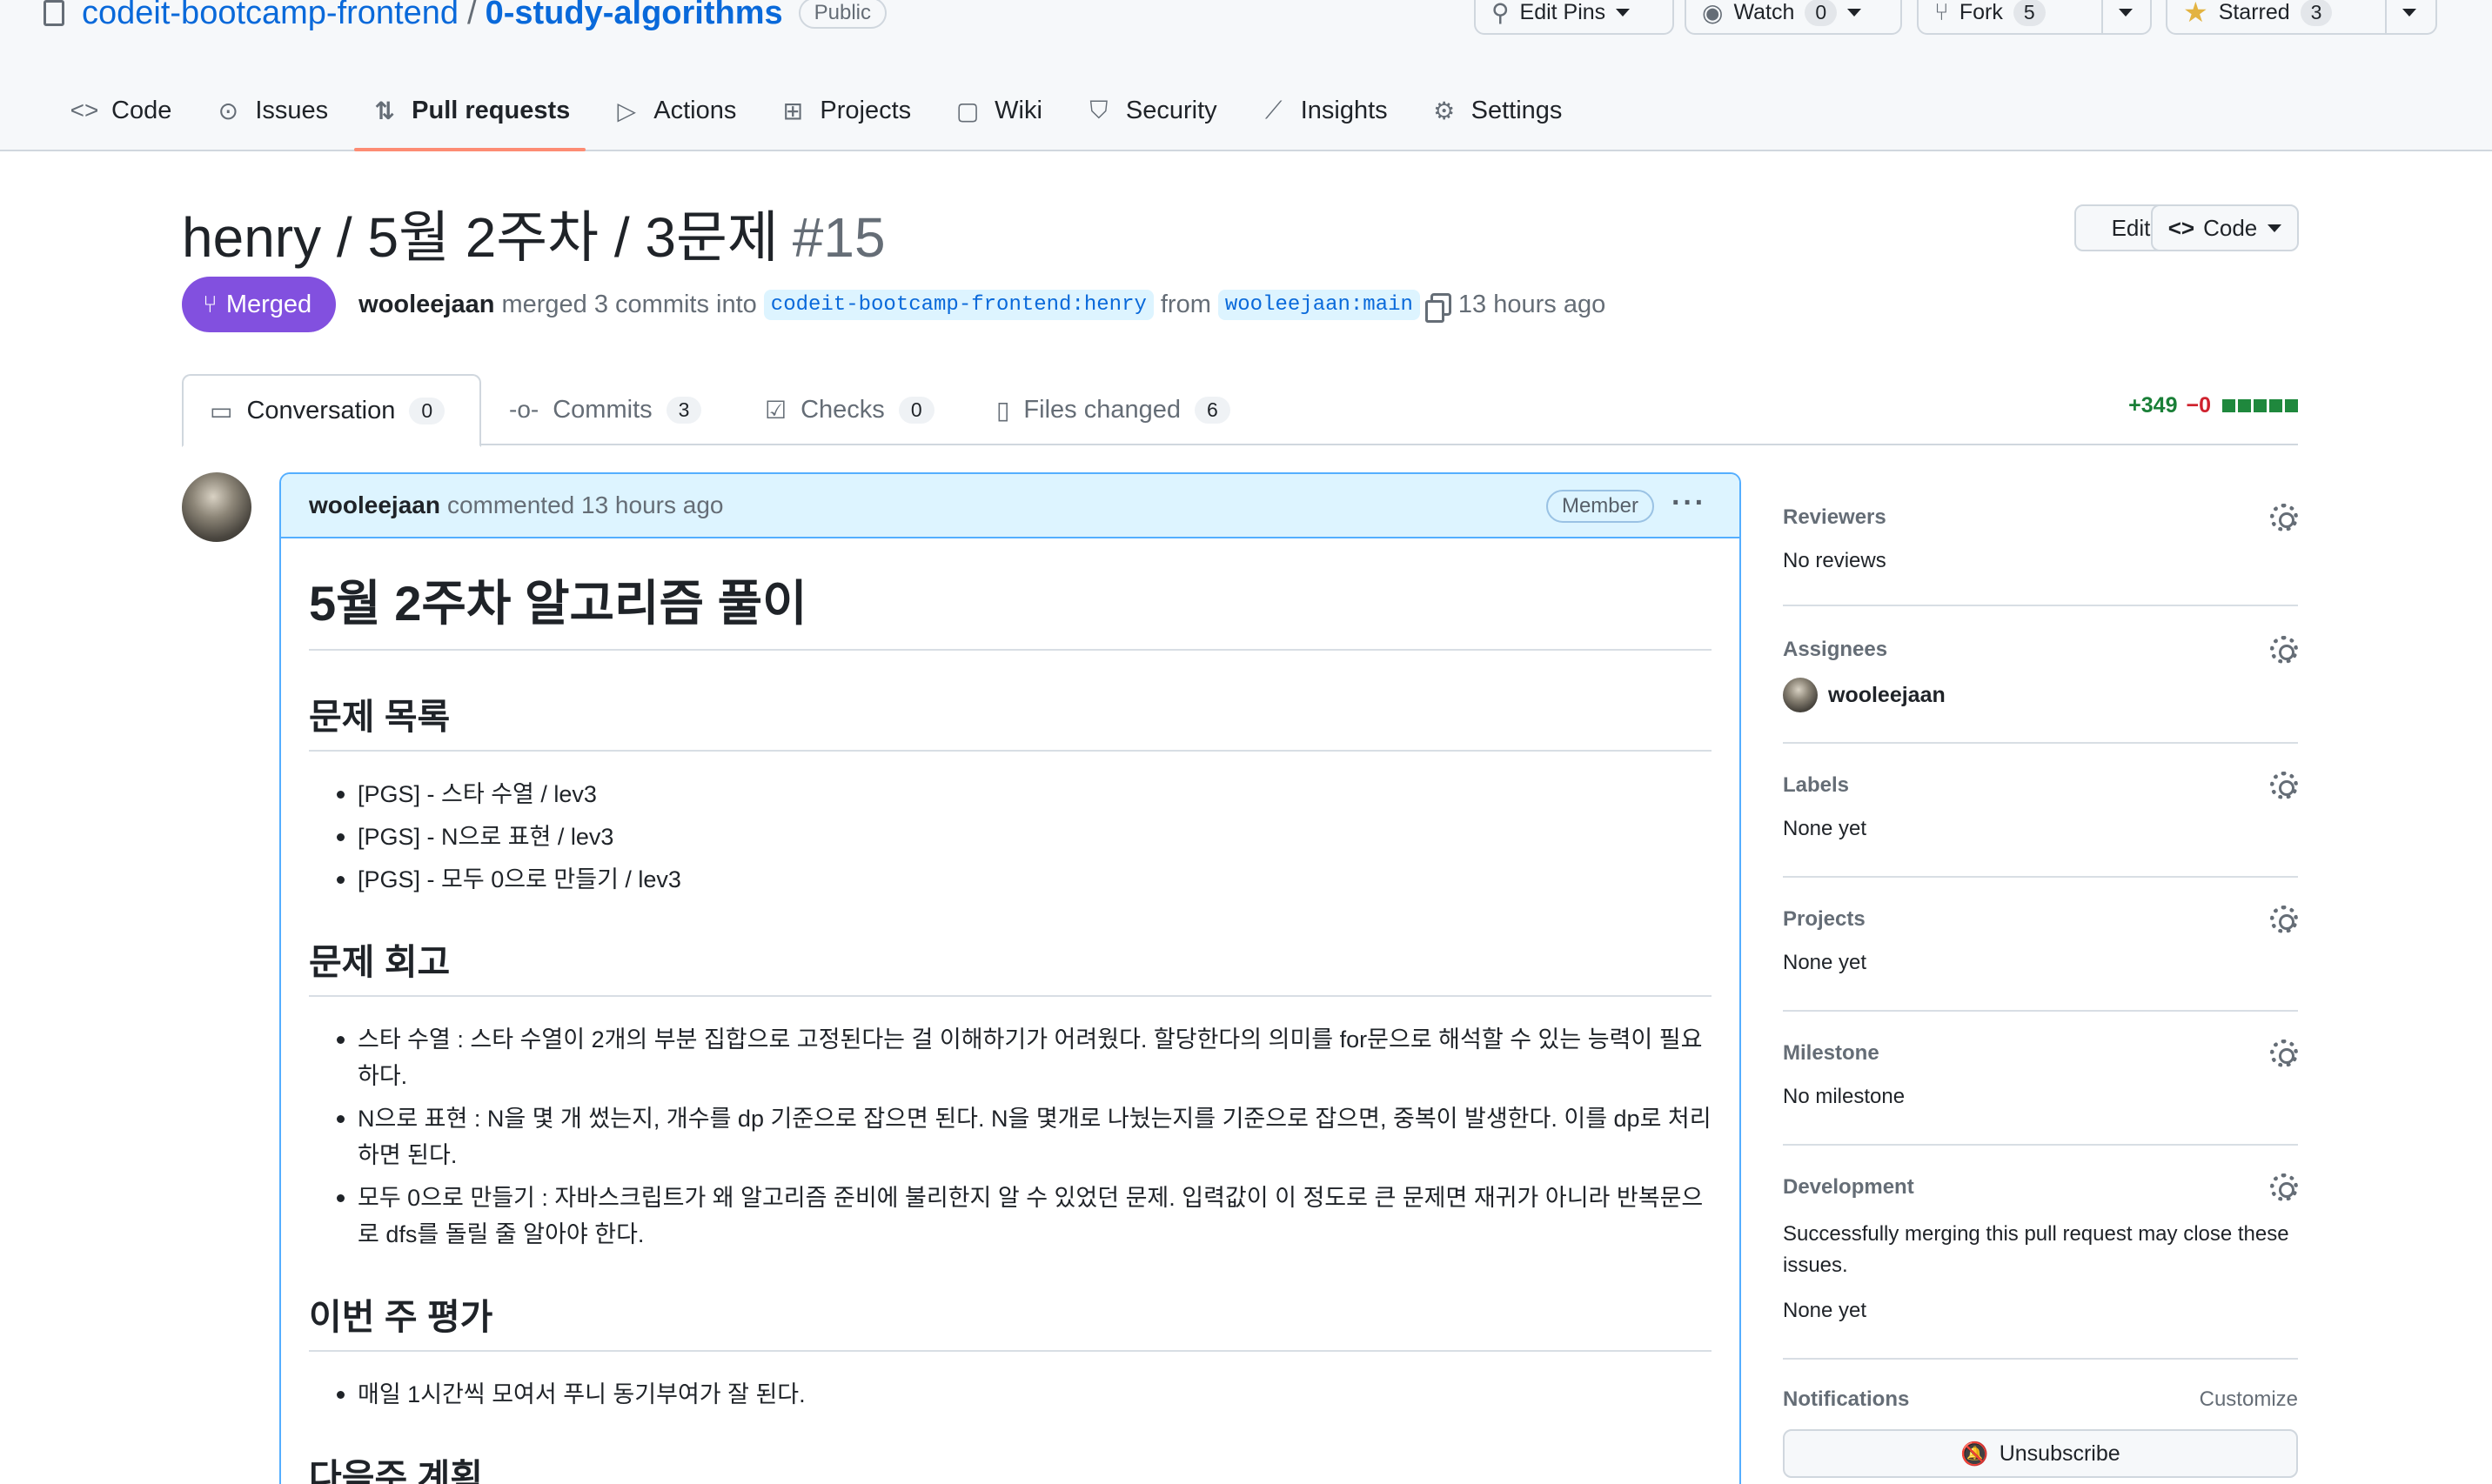 The width and height of the screenshot is (2492, 1484). Describe the element at coordinates (1835, 649) in the screenshot. I see `sidebar-title: Assignees` at that location.